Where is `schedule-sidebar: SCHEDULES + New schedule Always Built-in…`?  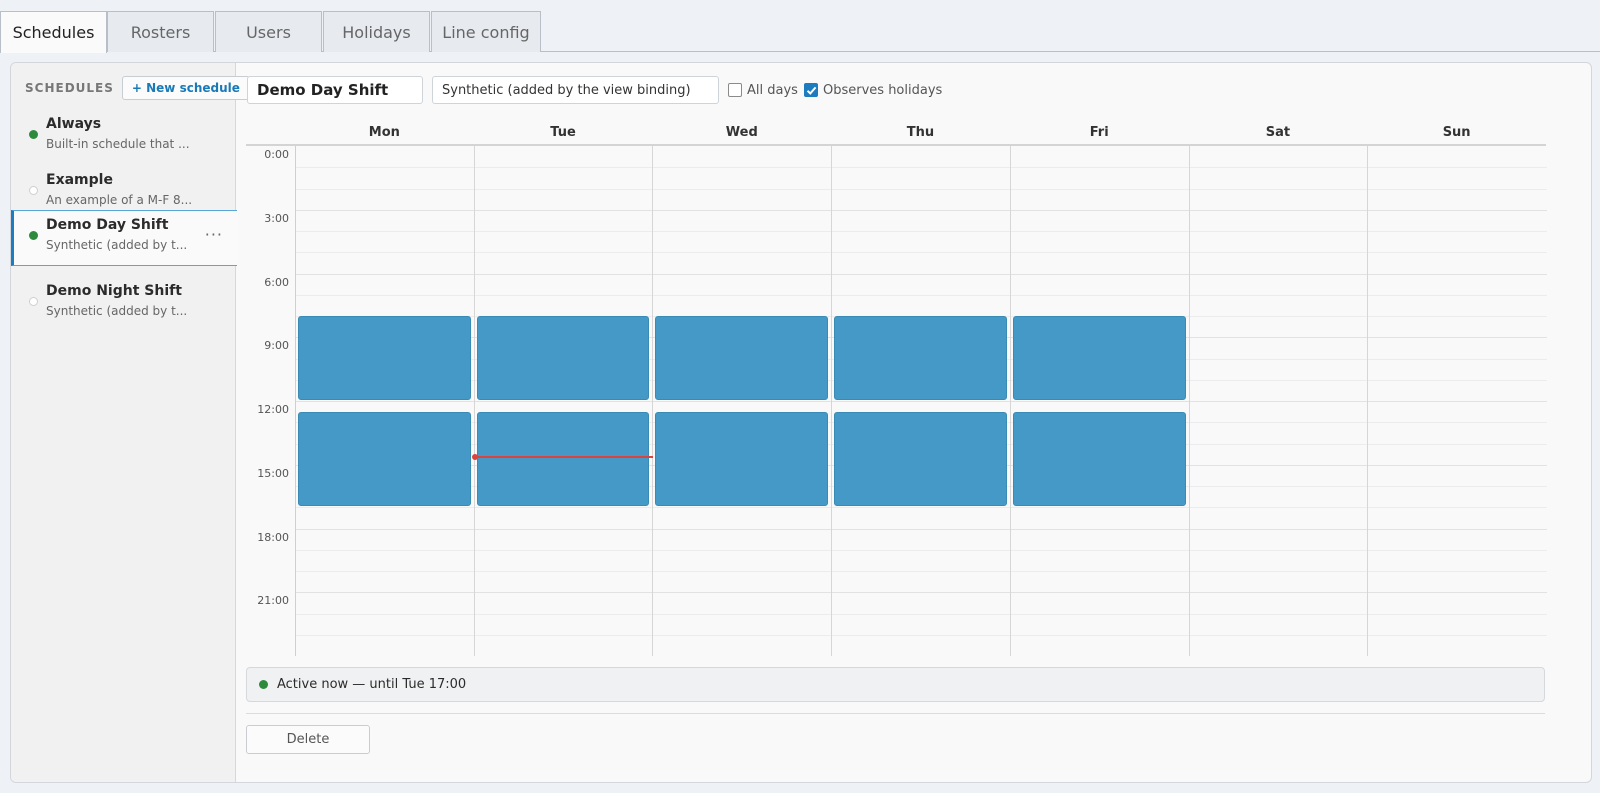 schedule-sidebar: SCHEDULES + New schedule Always Built-in… is located at coordinates (130, 422).